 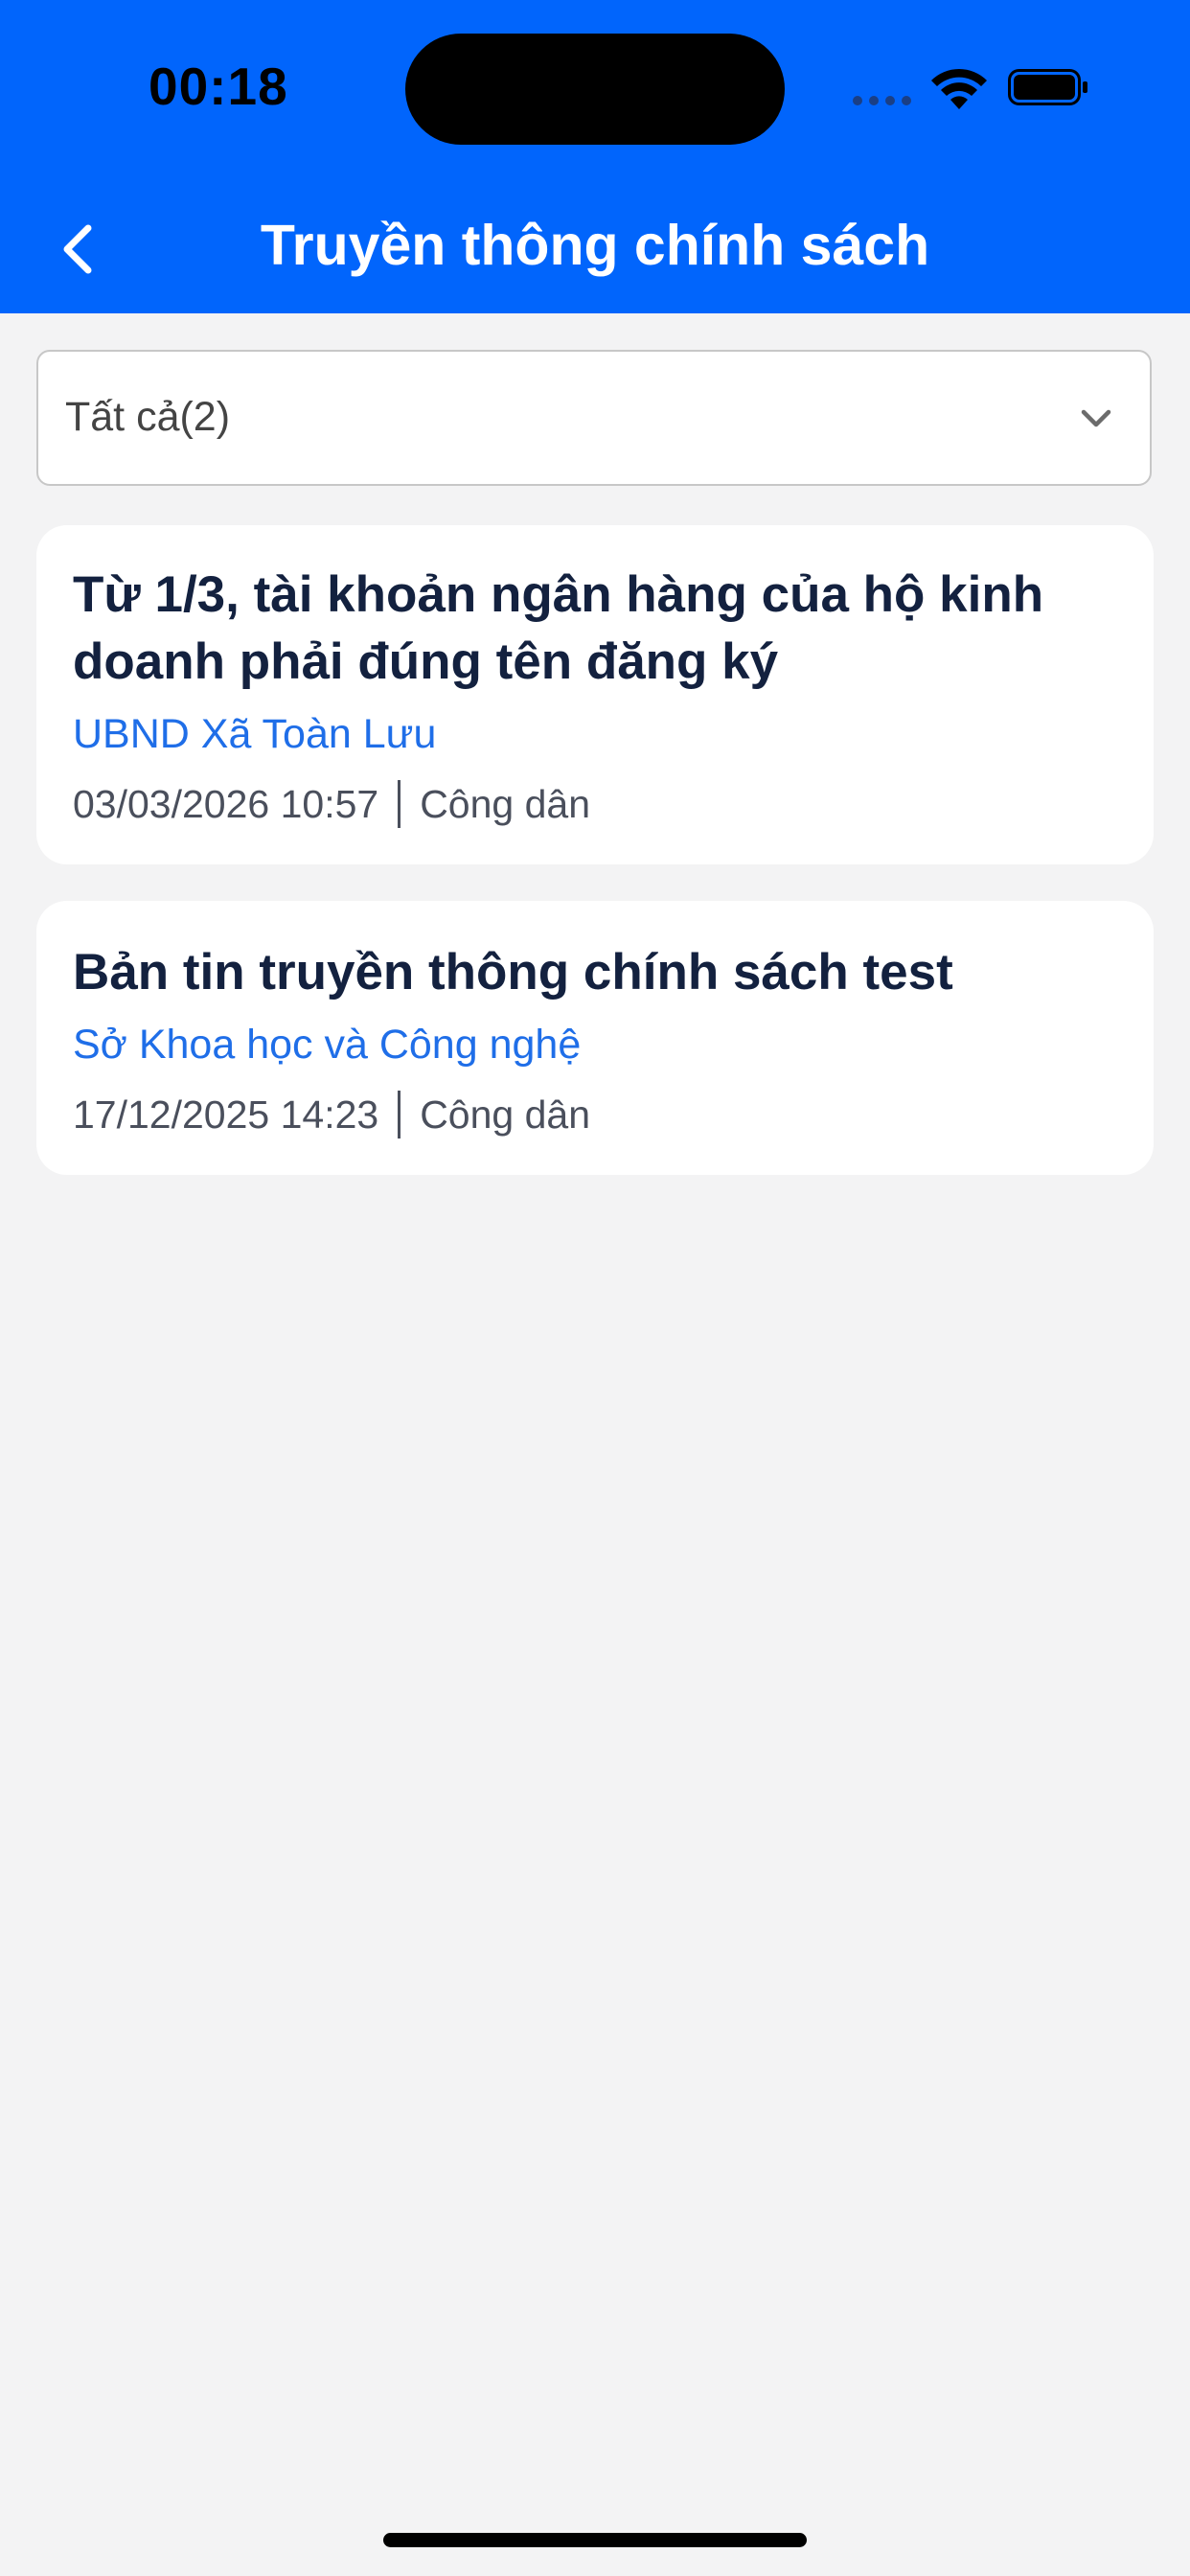 What do you see at coordinates (1096, 418) in the screenshot?
I see `chevron-down-icon` at bounding box center [1096, 418].